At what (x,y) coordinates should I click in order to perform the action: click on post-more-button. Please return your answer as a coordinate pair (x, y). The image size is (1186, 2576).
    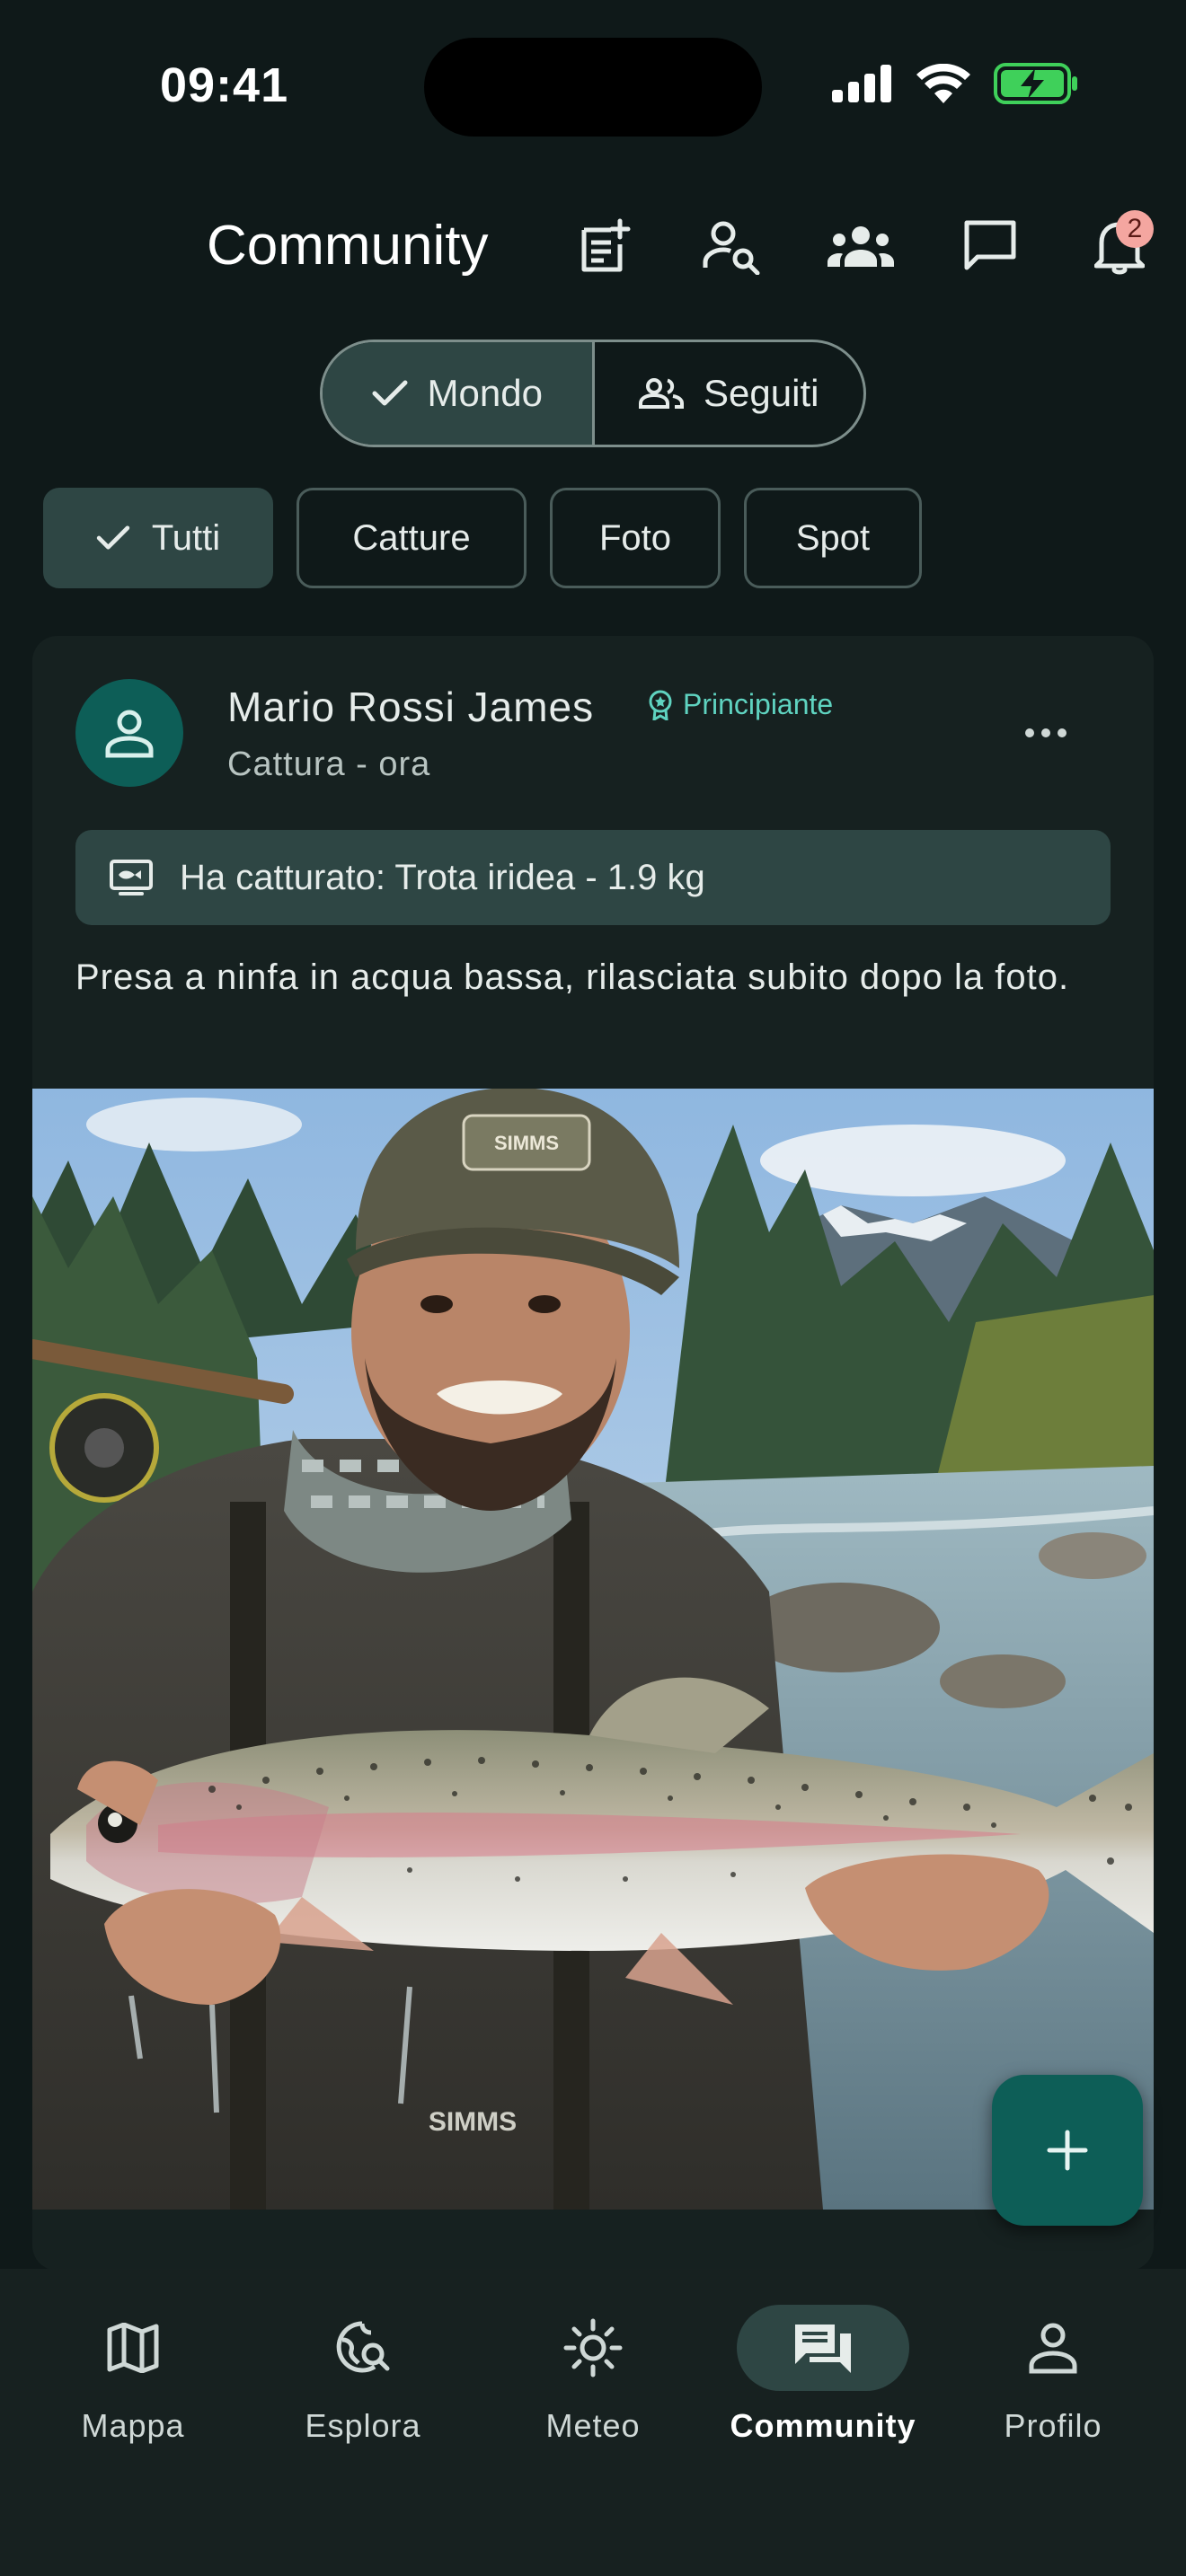
    Looking at the image, I should click on (1046, 733).